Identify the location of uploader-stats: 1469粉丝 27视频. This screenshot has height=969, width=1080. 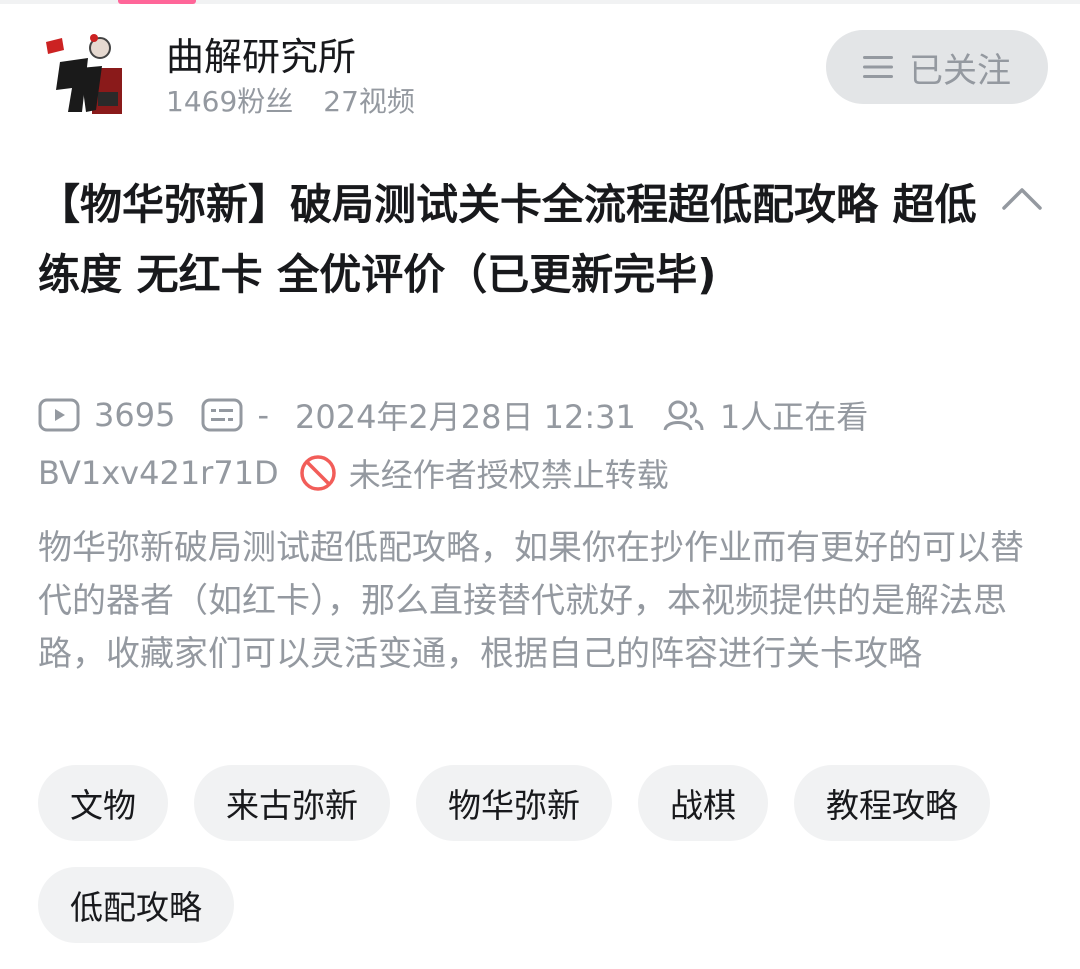
(290, 100).